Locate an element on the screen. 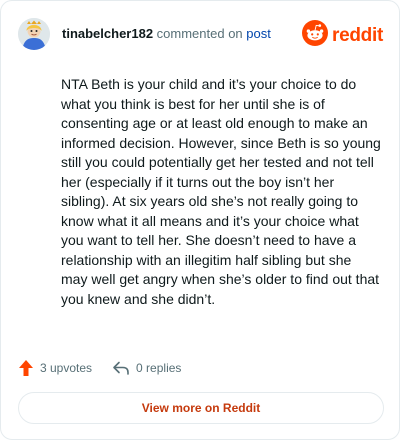 The image size is (400, 440). reddit-logo: reddit is located at coordinates (342, 35).